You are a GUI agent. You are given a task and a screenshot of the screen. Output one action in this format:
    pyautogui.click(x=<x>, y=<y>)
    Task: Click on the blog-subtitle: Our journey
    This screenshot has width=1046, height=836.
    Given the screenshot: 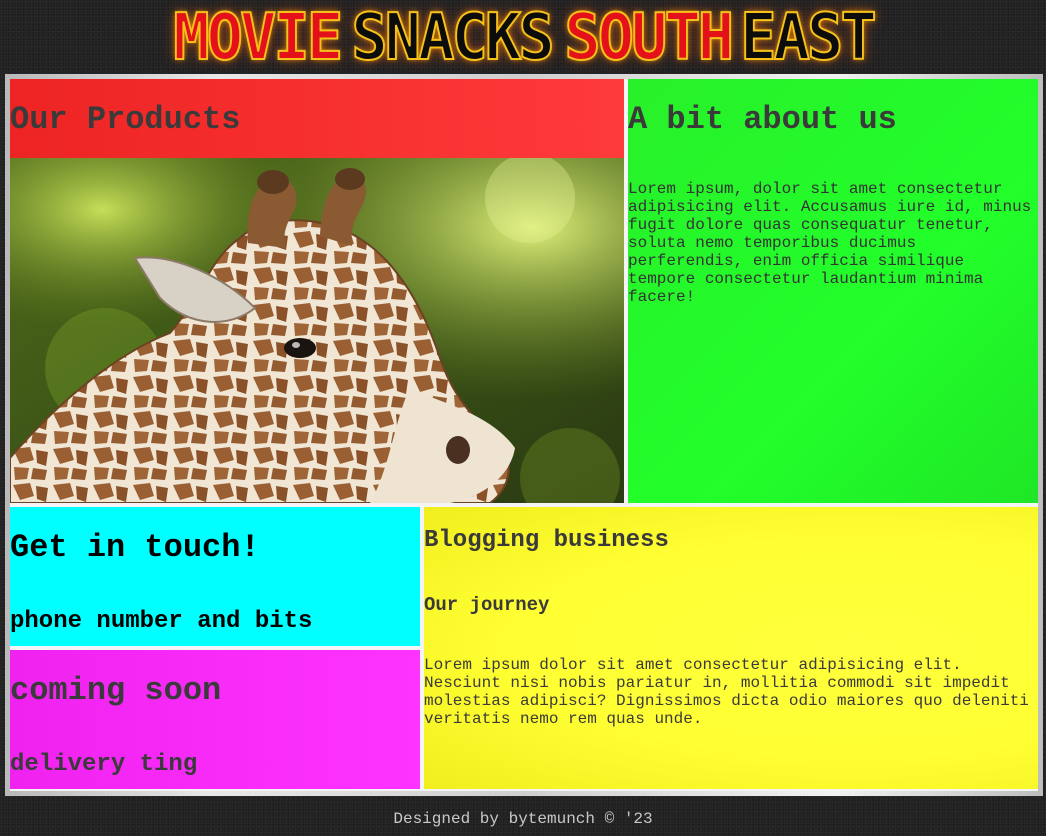 What is the action you would take?
    pyautogui.click(x=487, y=605)
    